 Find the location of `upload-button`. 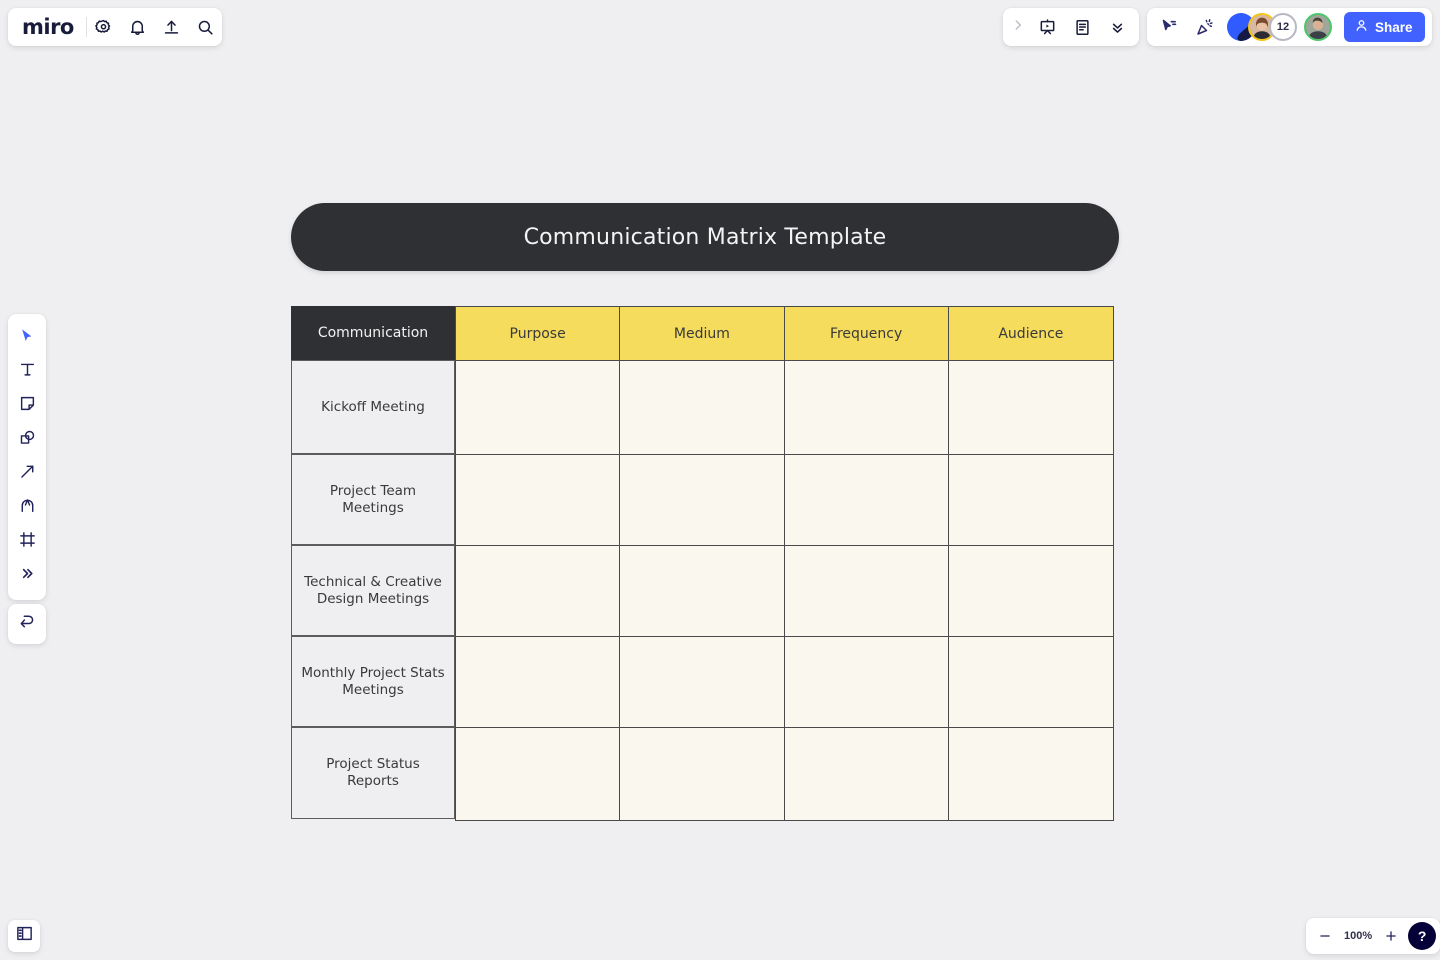

upload-button is located at coordinates (171, 27).